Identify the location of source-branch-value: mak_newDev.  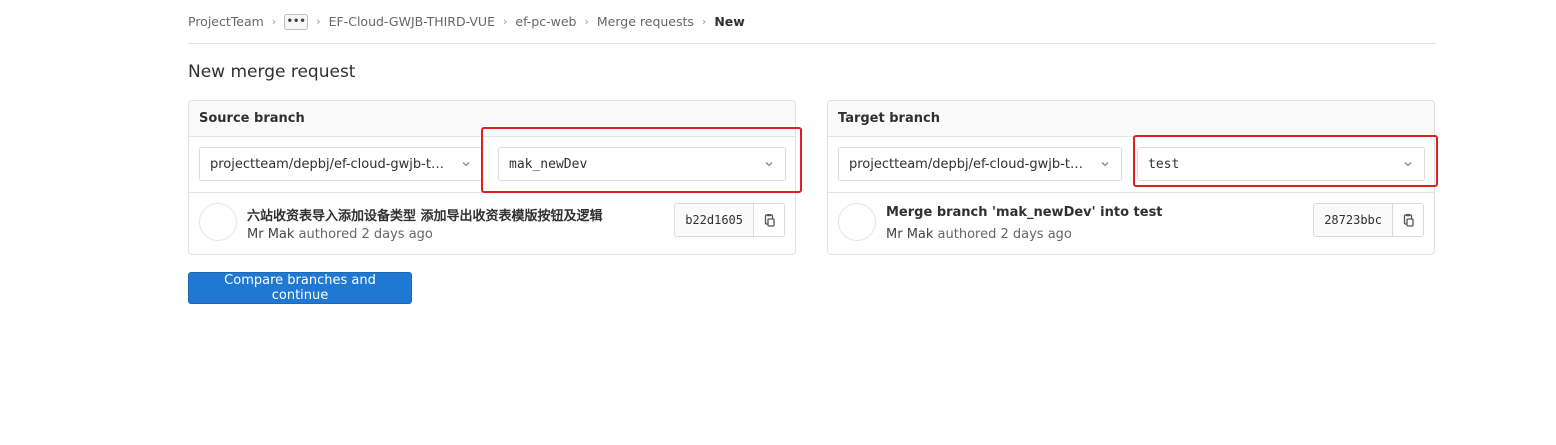
(548, 164).